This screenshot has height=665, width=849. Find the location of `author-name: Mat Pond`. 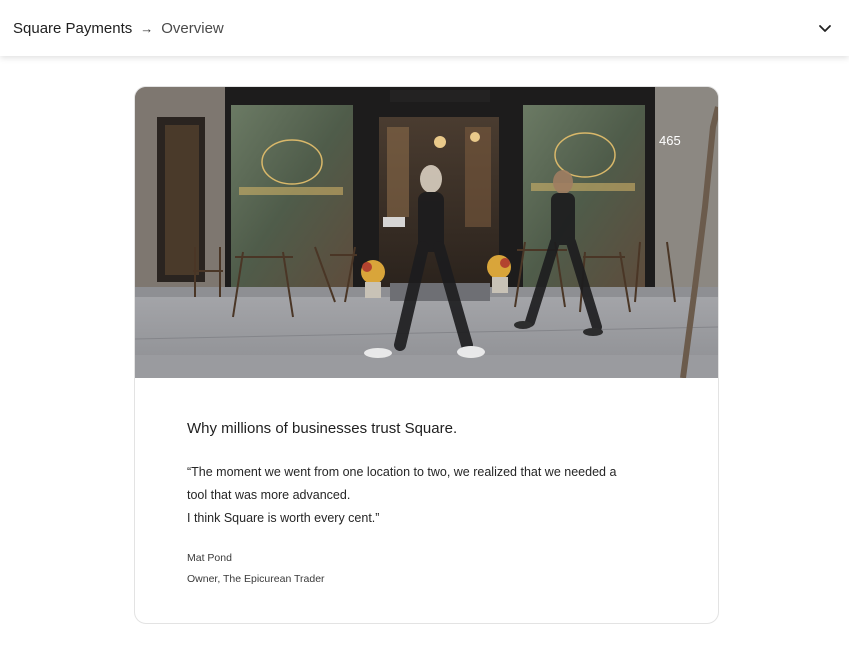

author-name: Mat Pond is located at coordinates (209, 558).